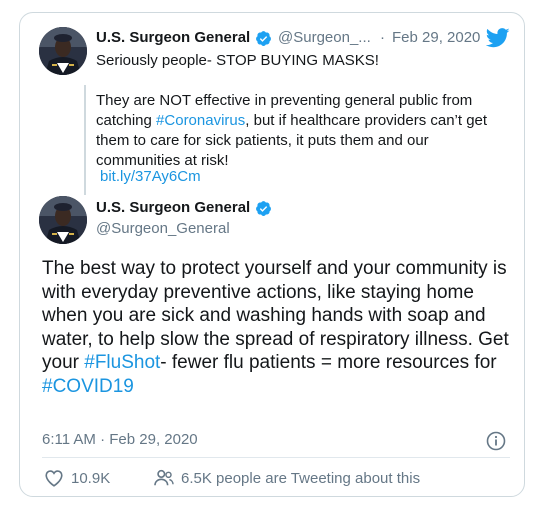 This screenshot has height=519, width=545. Describe the element at coordinates (164, 478) in the screenshot. I see `people-icon` at that location.